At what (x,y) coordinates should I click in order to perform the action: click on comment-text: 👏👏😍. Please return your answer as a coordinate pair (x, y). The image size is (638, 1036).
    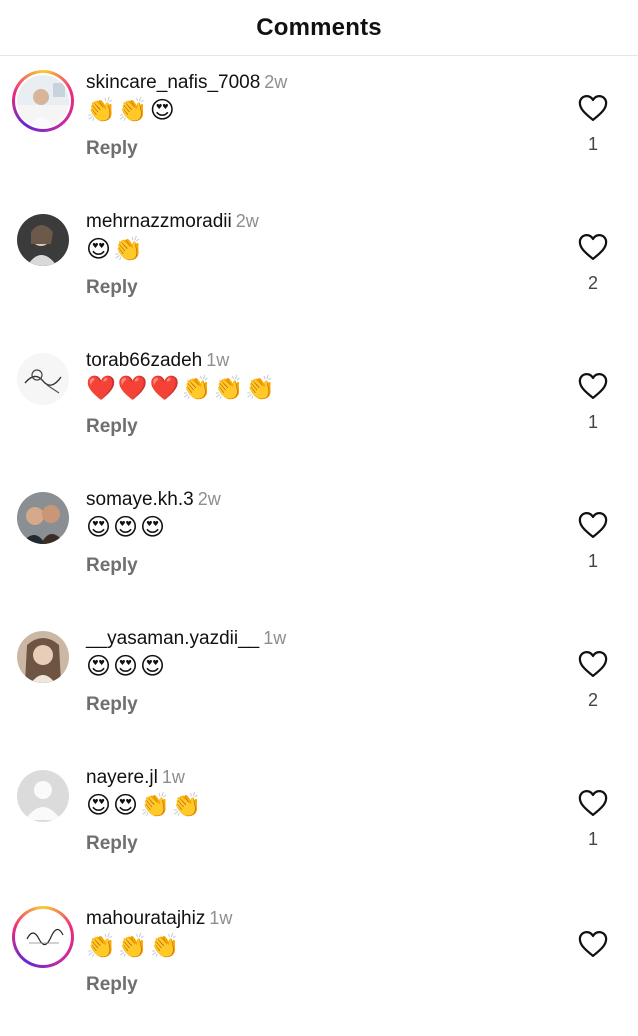
    Looking at the image, I should click on (131, 110).